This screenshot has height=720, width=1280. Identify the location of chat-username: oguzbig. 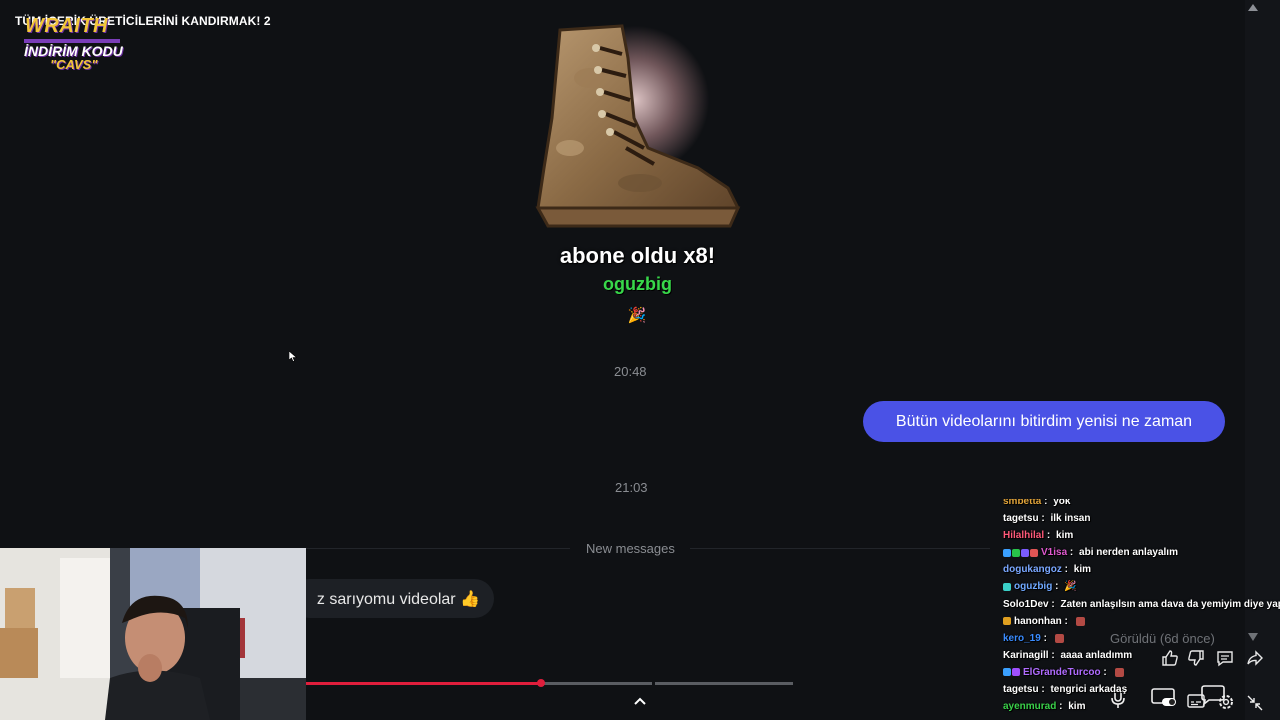
(1033, 587).